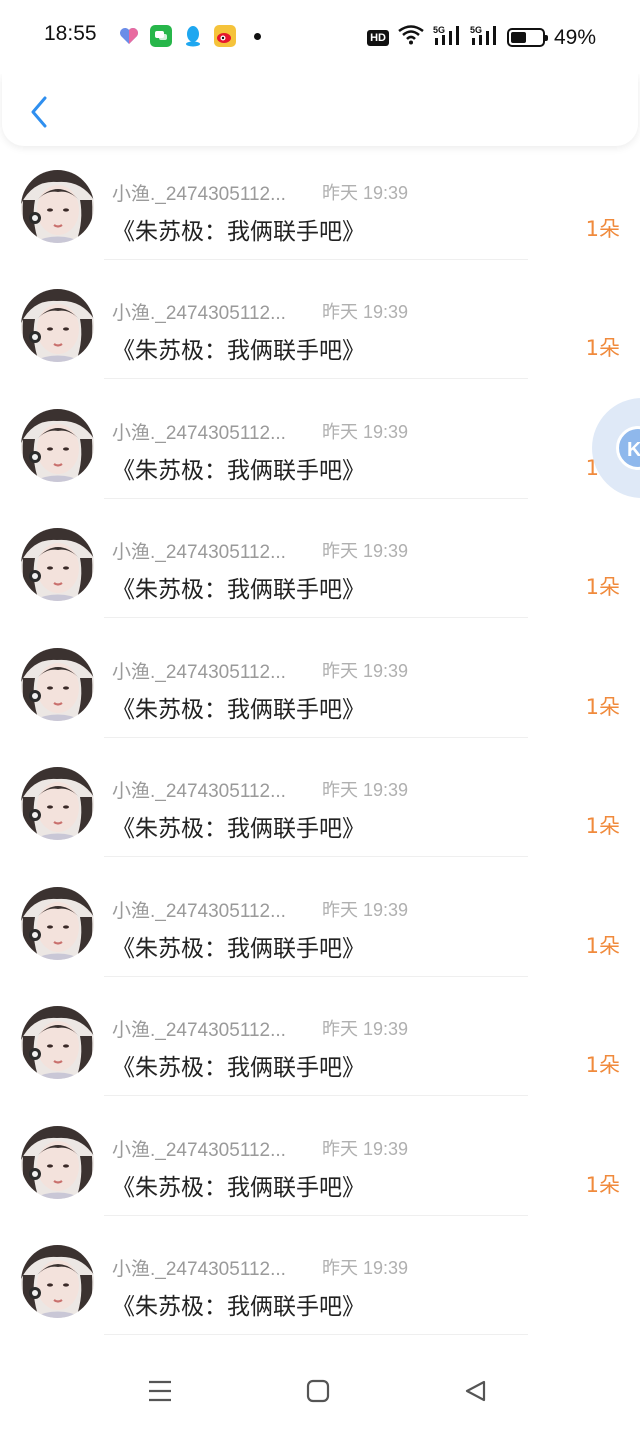 Image resolution: width=640 pixels, height=1429 pixels. I want to click on weibo-icon, so click(225, 36).